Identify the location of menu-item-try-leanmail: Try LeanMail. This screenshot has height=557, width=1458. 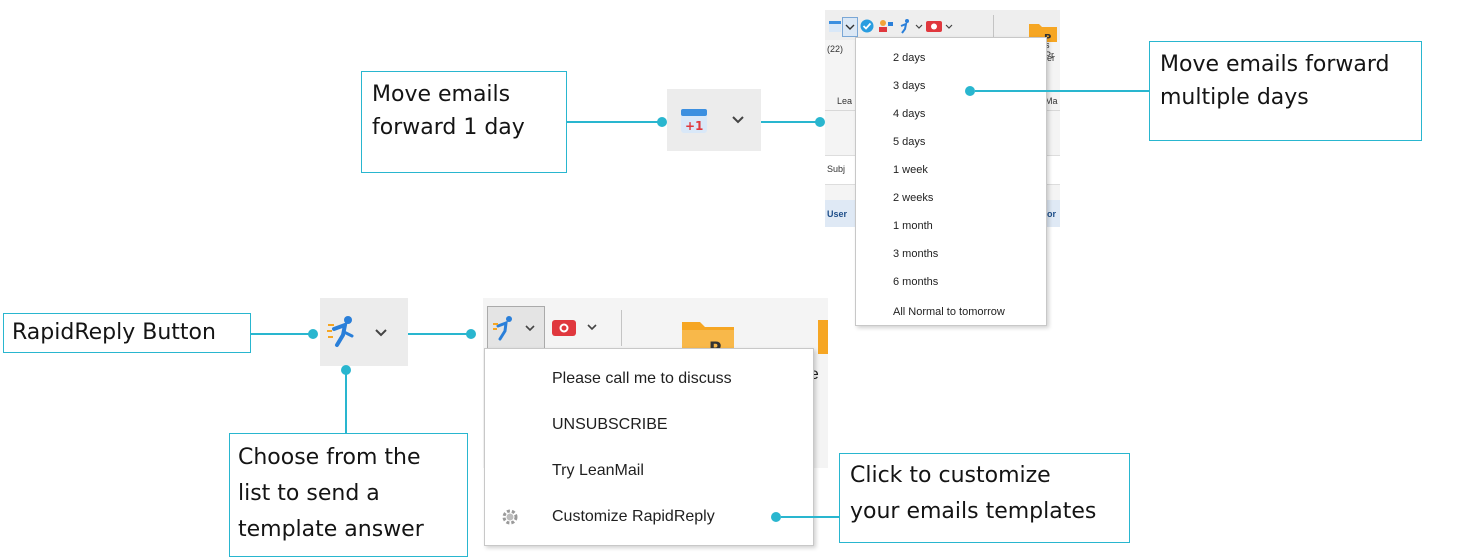
(598, 471).